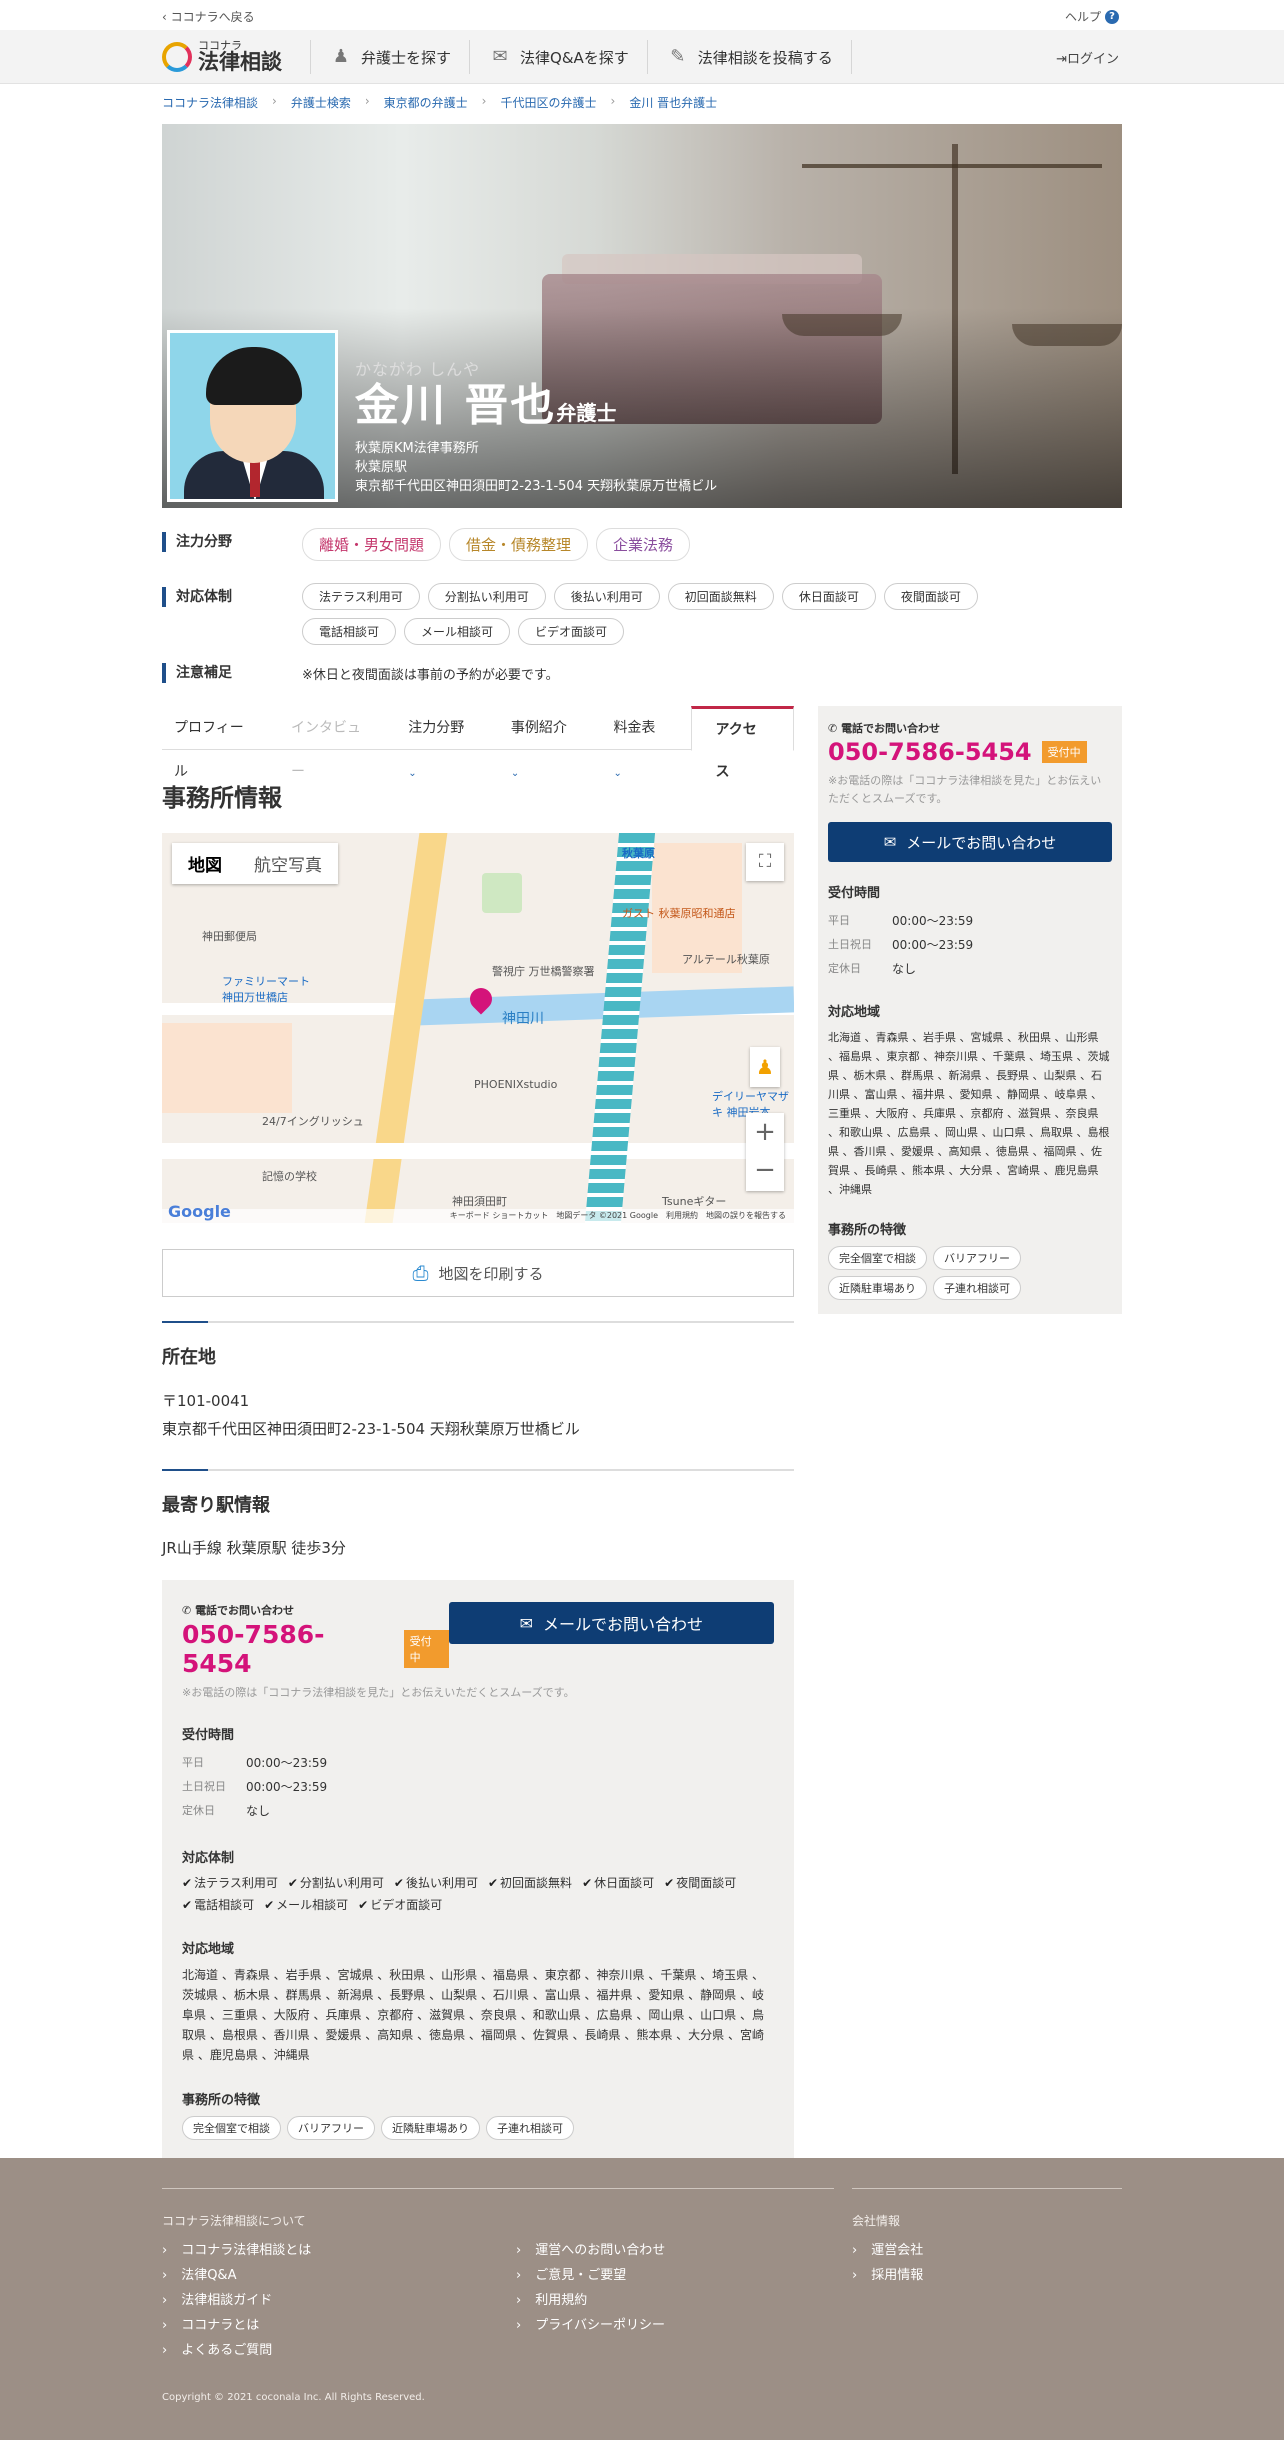 This screenshot has width=1284, height=2440. What do you see at coordinates (558, 57) in the screenshot?
I see `nav-find-qa: ✉ 法律Q&Aを探す` at bounding box center [558, 57].